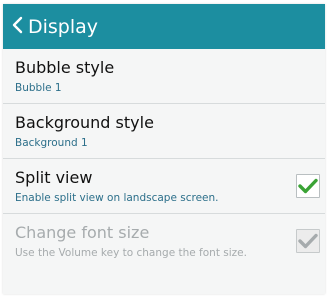 Image resolution: width=331 pixels, height=300 pixels. I want to click on setting-subtitle: Bubble 1, so click(38, 88).